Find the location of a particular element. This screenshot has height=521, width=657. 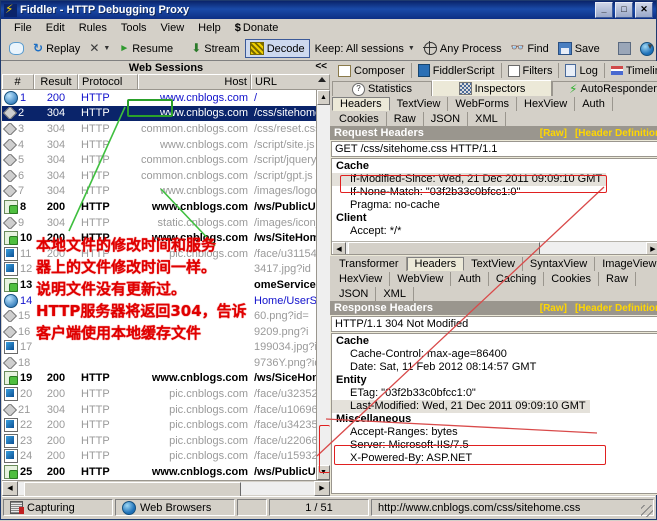

header-row: Cache-Control: max-age=86400 is located at coordinates (494, 354).